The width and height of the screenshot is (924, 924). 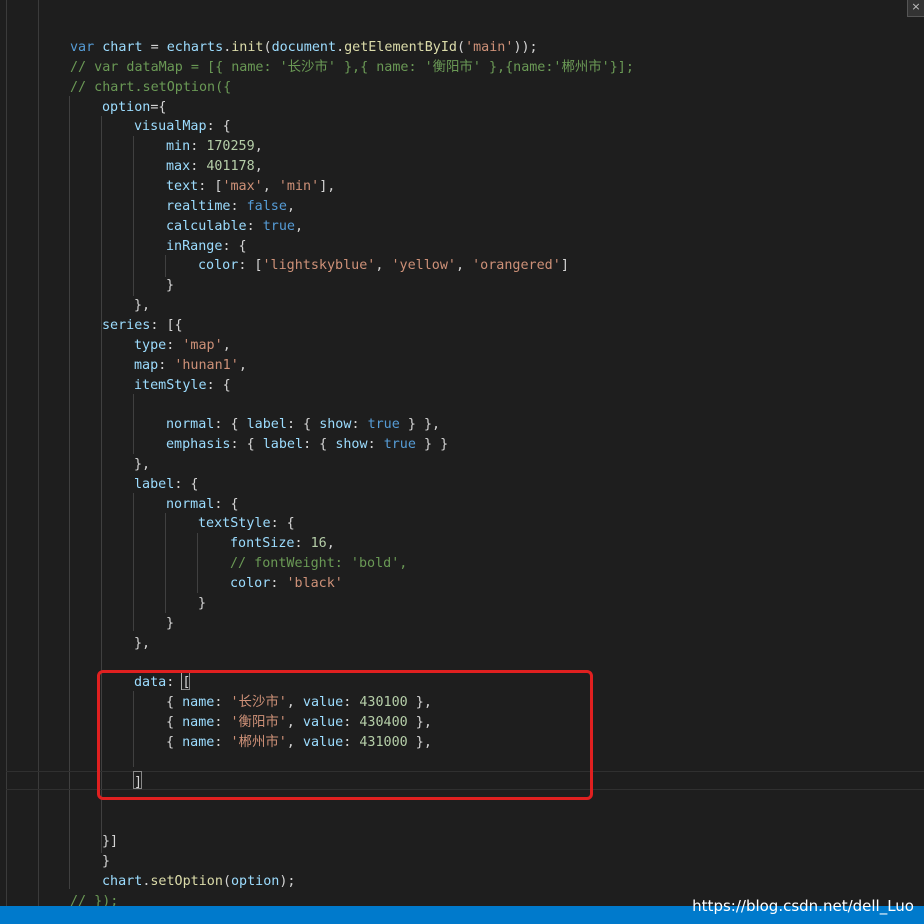 I want to click on code-token: map, so click(x=146, y=365).